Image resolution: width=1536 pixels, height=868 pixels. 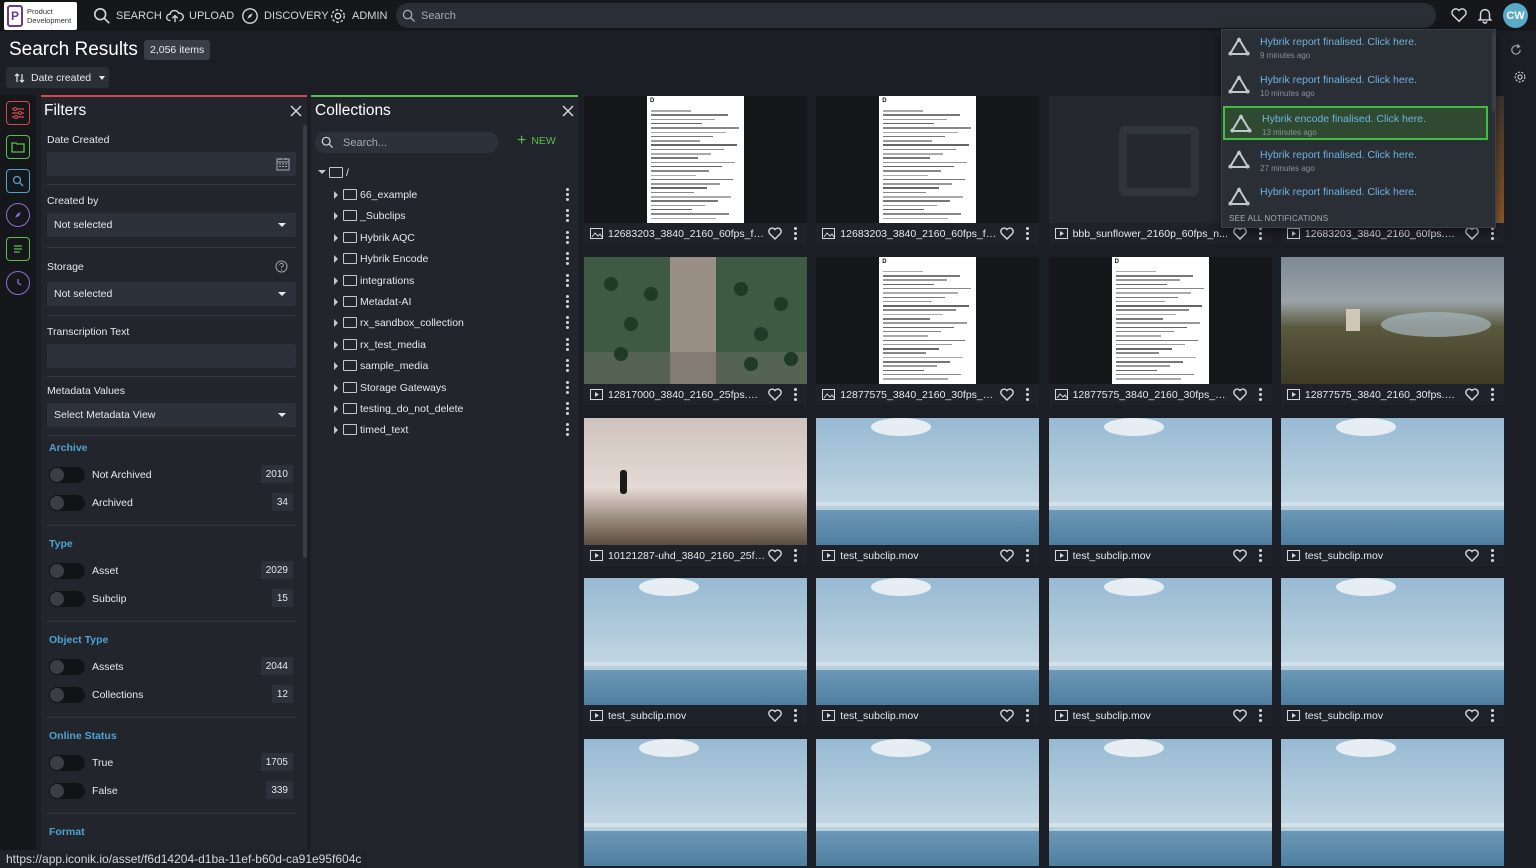 What do you see at coordinates (454, 323) in the screenshot?
I see `tree-folder-item: rx_sandbox_collection` at bounding box center [454, 323].